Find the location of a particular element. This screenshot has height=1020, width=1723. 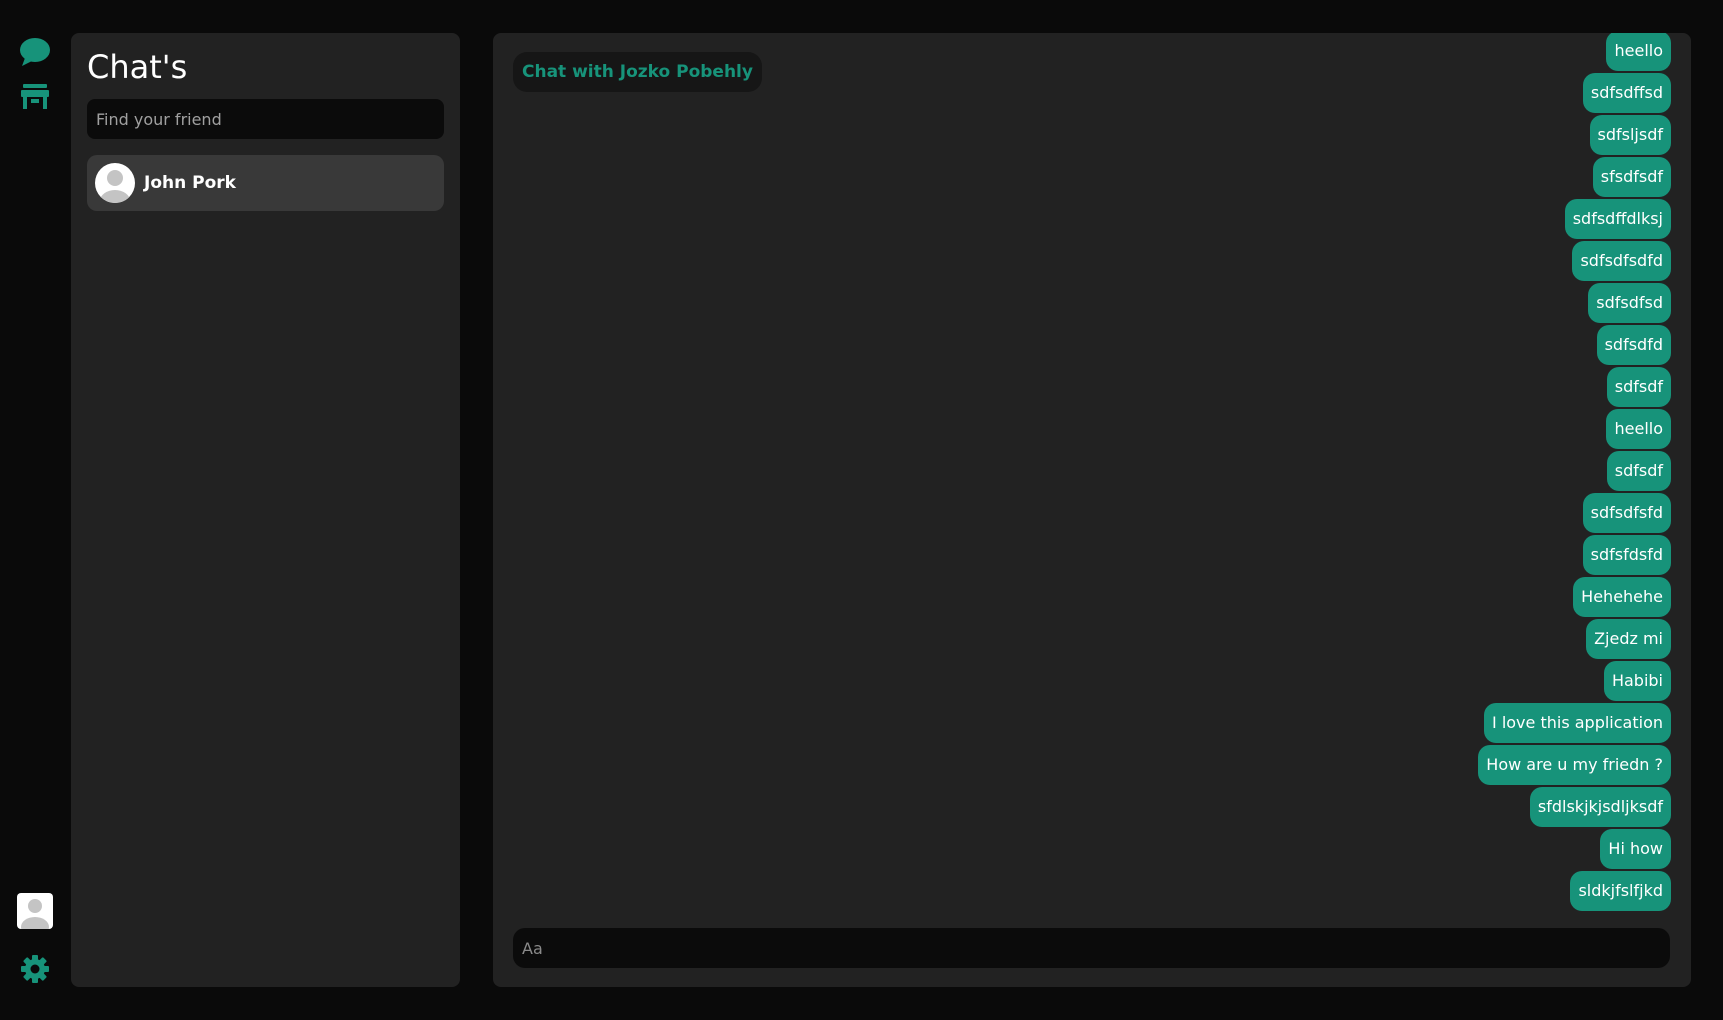

settings-button is located at coordinates (35, 969).